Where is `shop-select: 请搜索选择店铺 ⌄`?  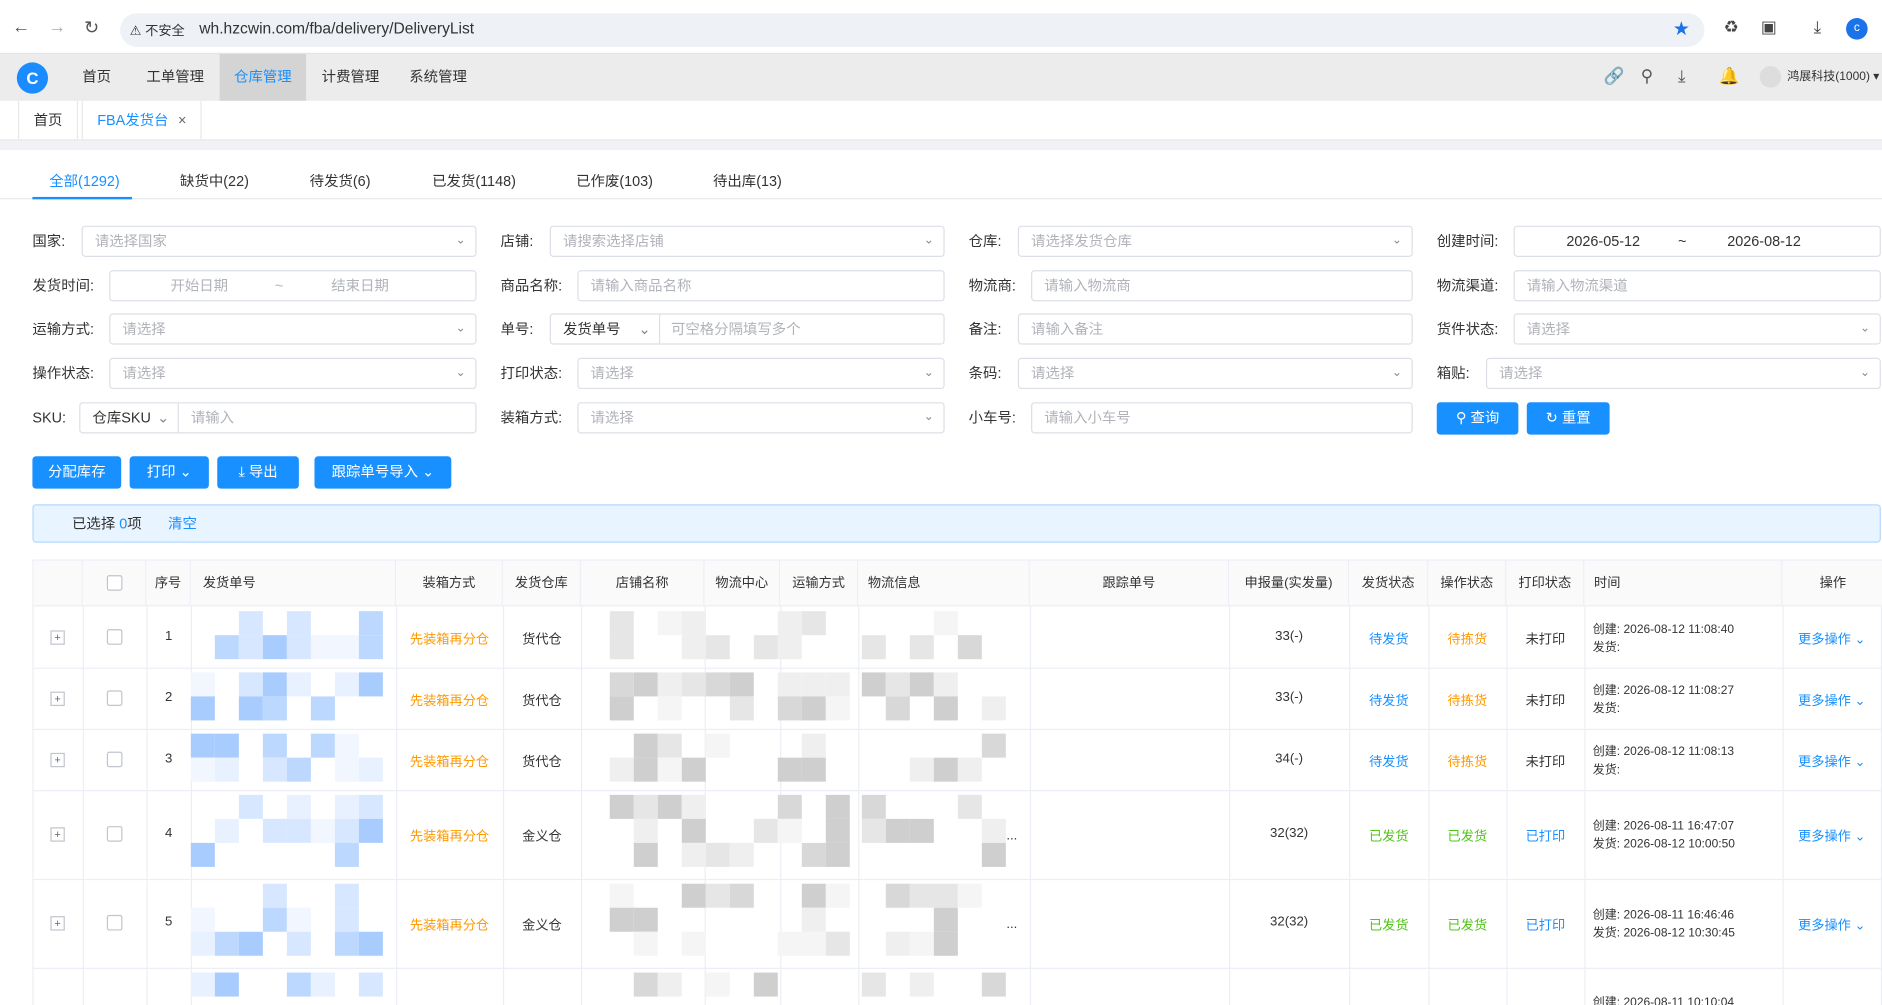
shop-select: 请搜索选择店铺 ⌄ is located at coordinates (747, 241).